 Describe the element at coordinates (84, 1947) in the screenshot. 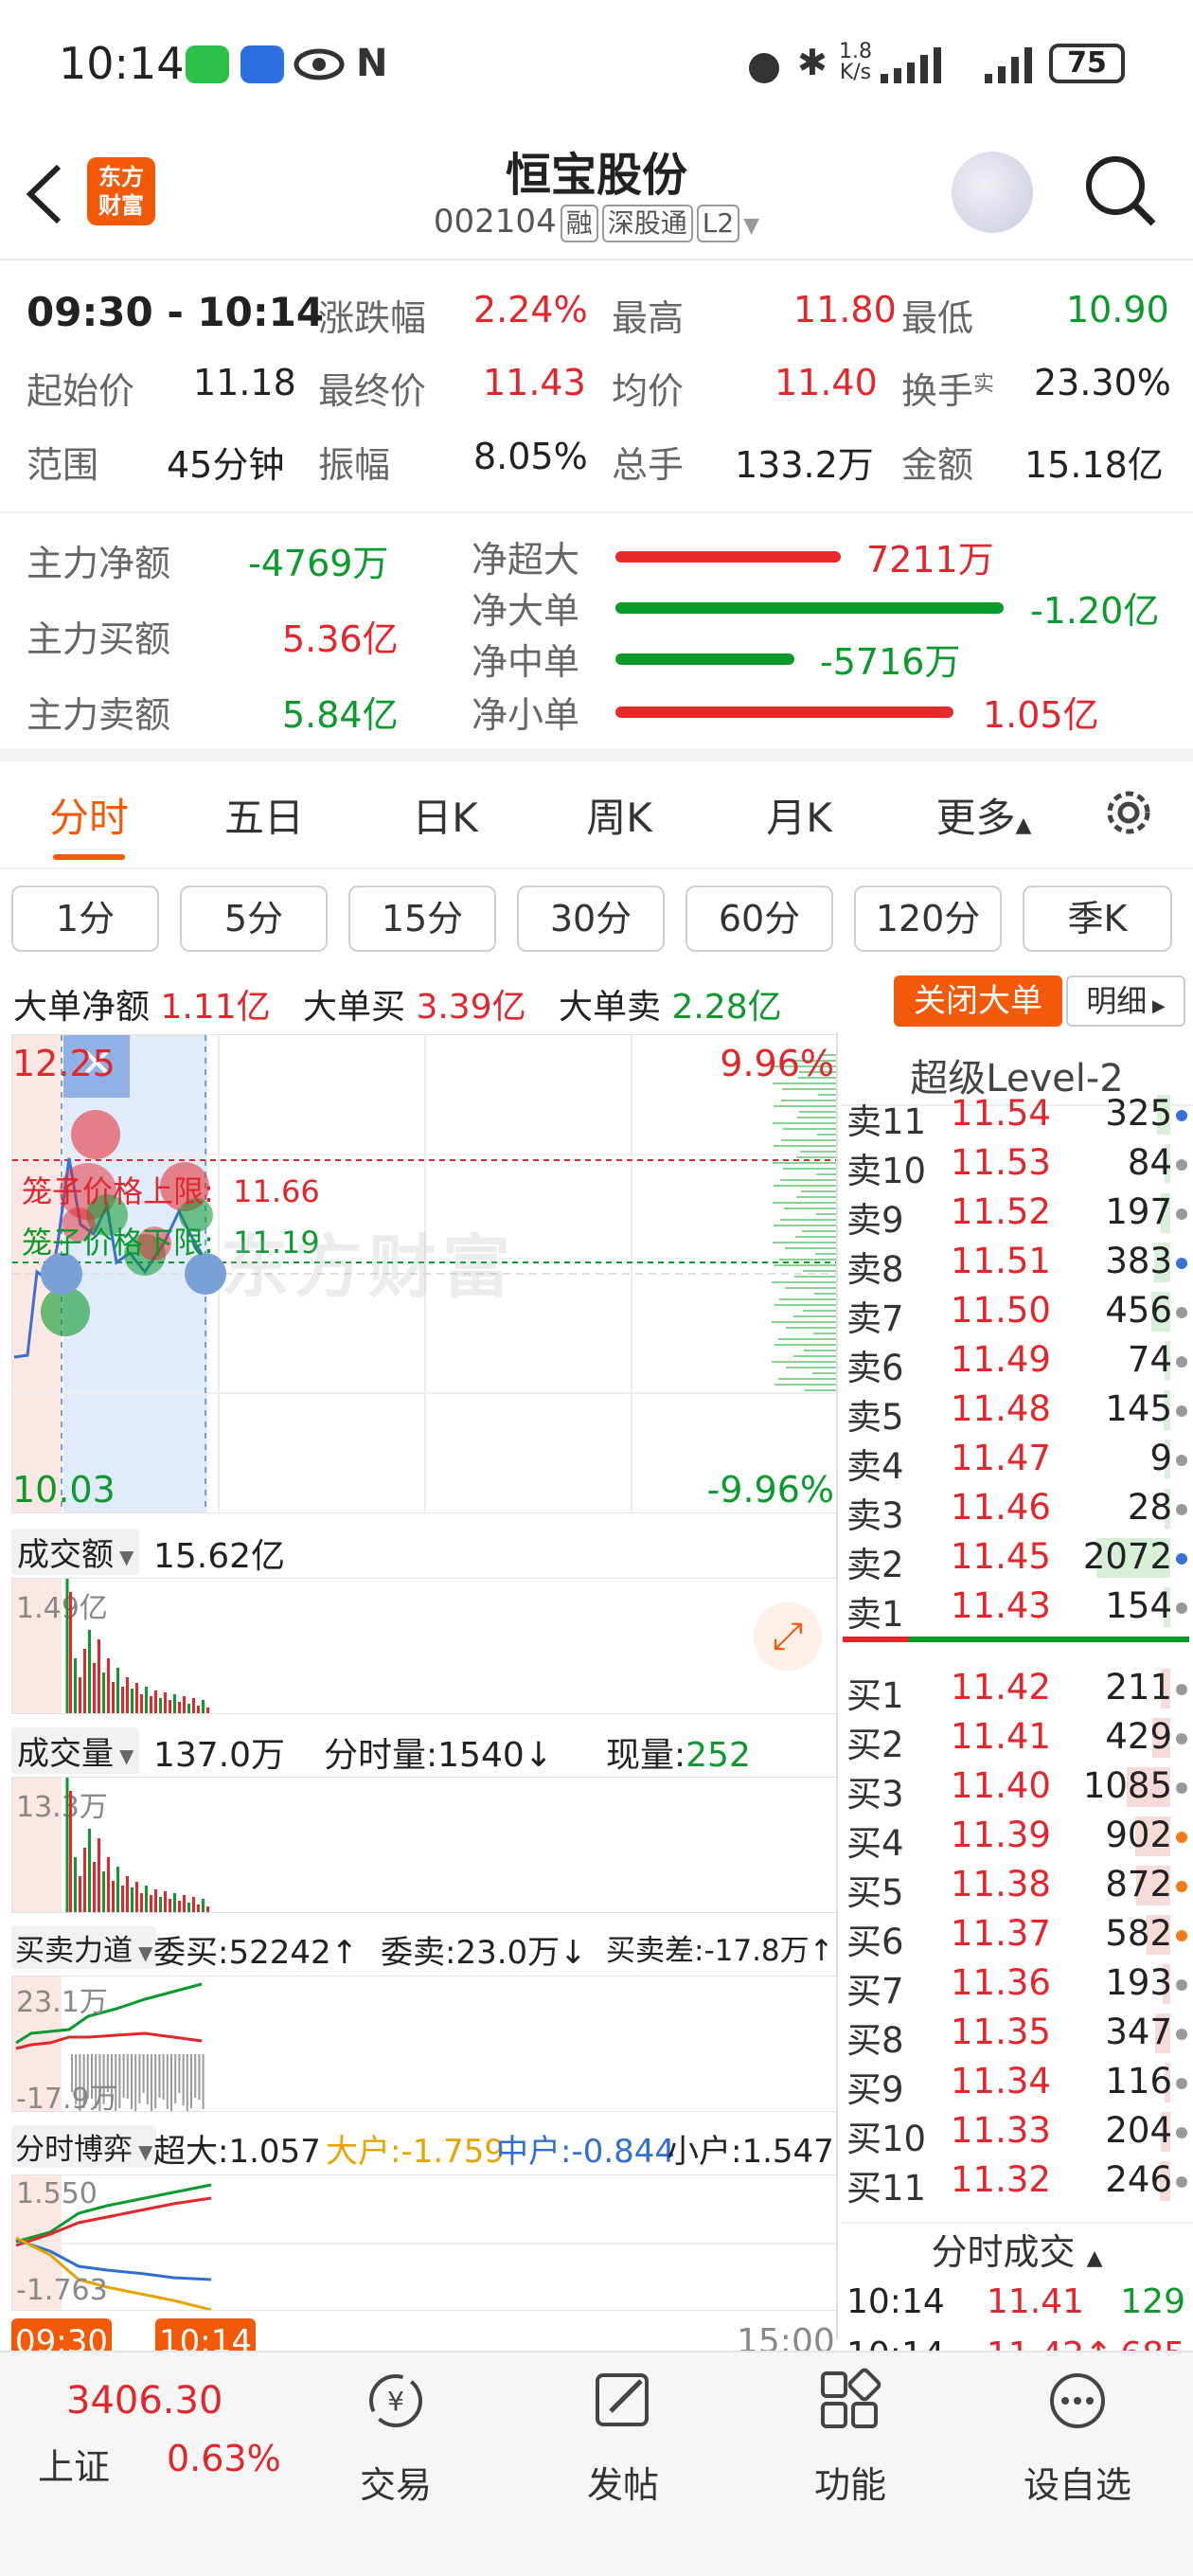

I see `force-selector: 买卖力道 ▼` at that location.